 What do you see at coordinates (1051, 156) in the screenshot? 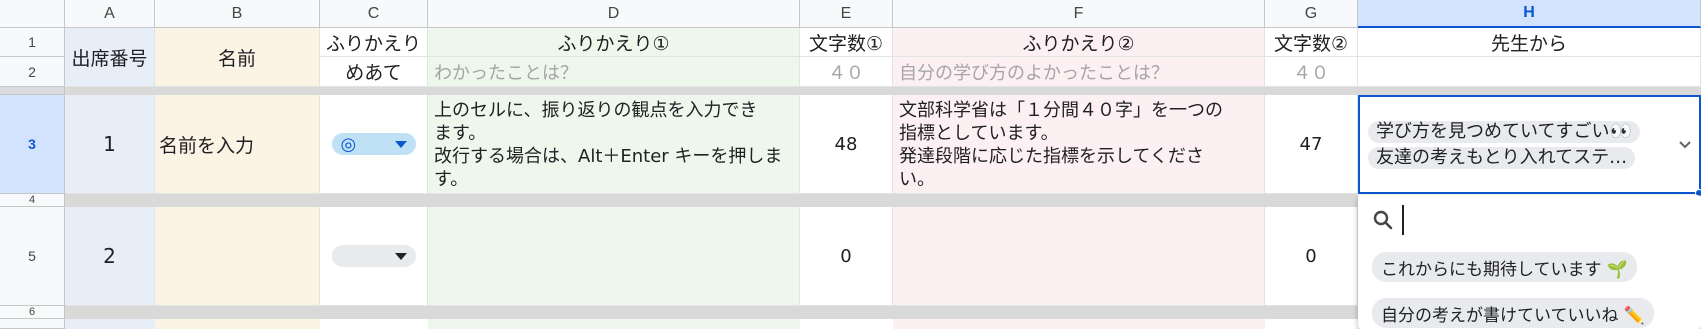
I see `reflection-2-line: 発達段階に応じた指標を示してくださ` at bounding box center [1051, 156].